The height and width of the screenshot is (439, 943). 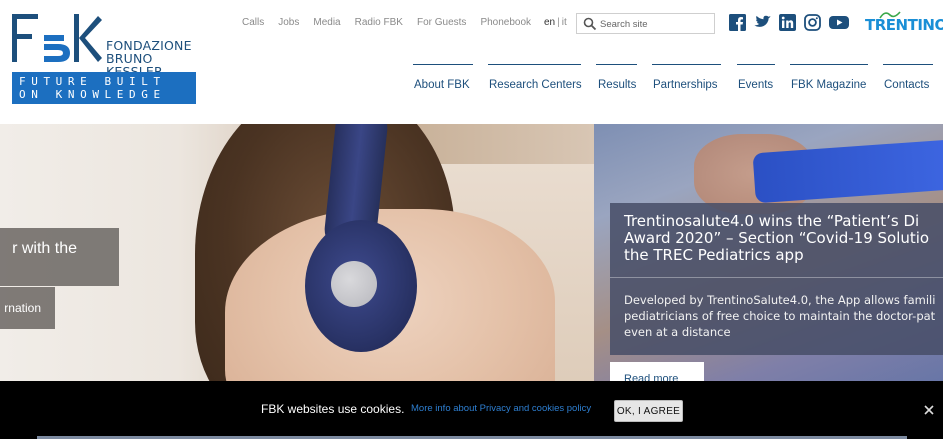 I want to click on utility-link-jobs: Jobs, so click(x=288, y=24).